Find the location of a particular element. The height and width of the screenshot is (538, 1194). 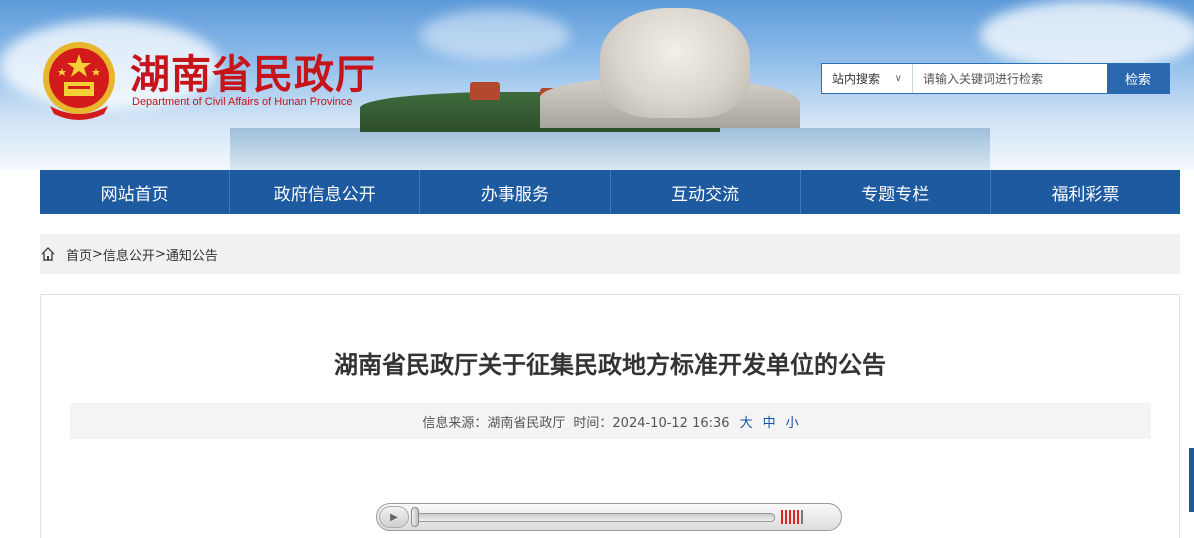

nav-item-topics: 专题专栏 is located at coordinates (896, 192).